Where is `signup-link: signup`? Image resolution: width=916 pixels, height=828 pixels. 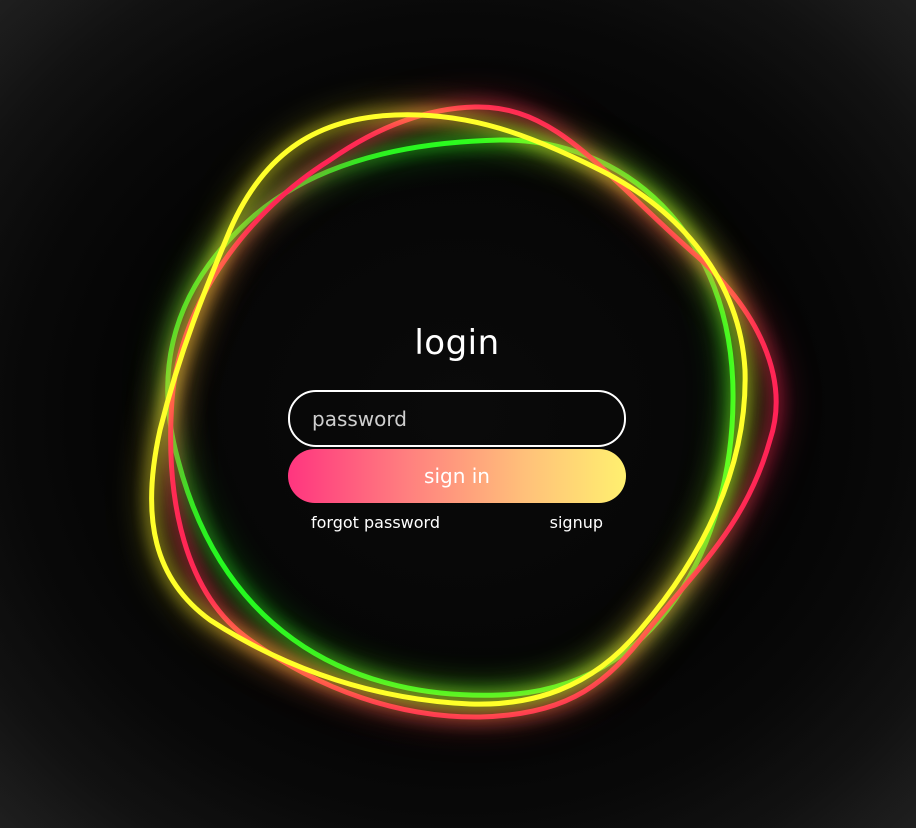
signup-link: signup is located at coordinates (576, 522).